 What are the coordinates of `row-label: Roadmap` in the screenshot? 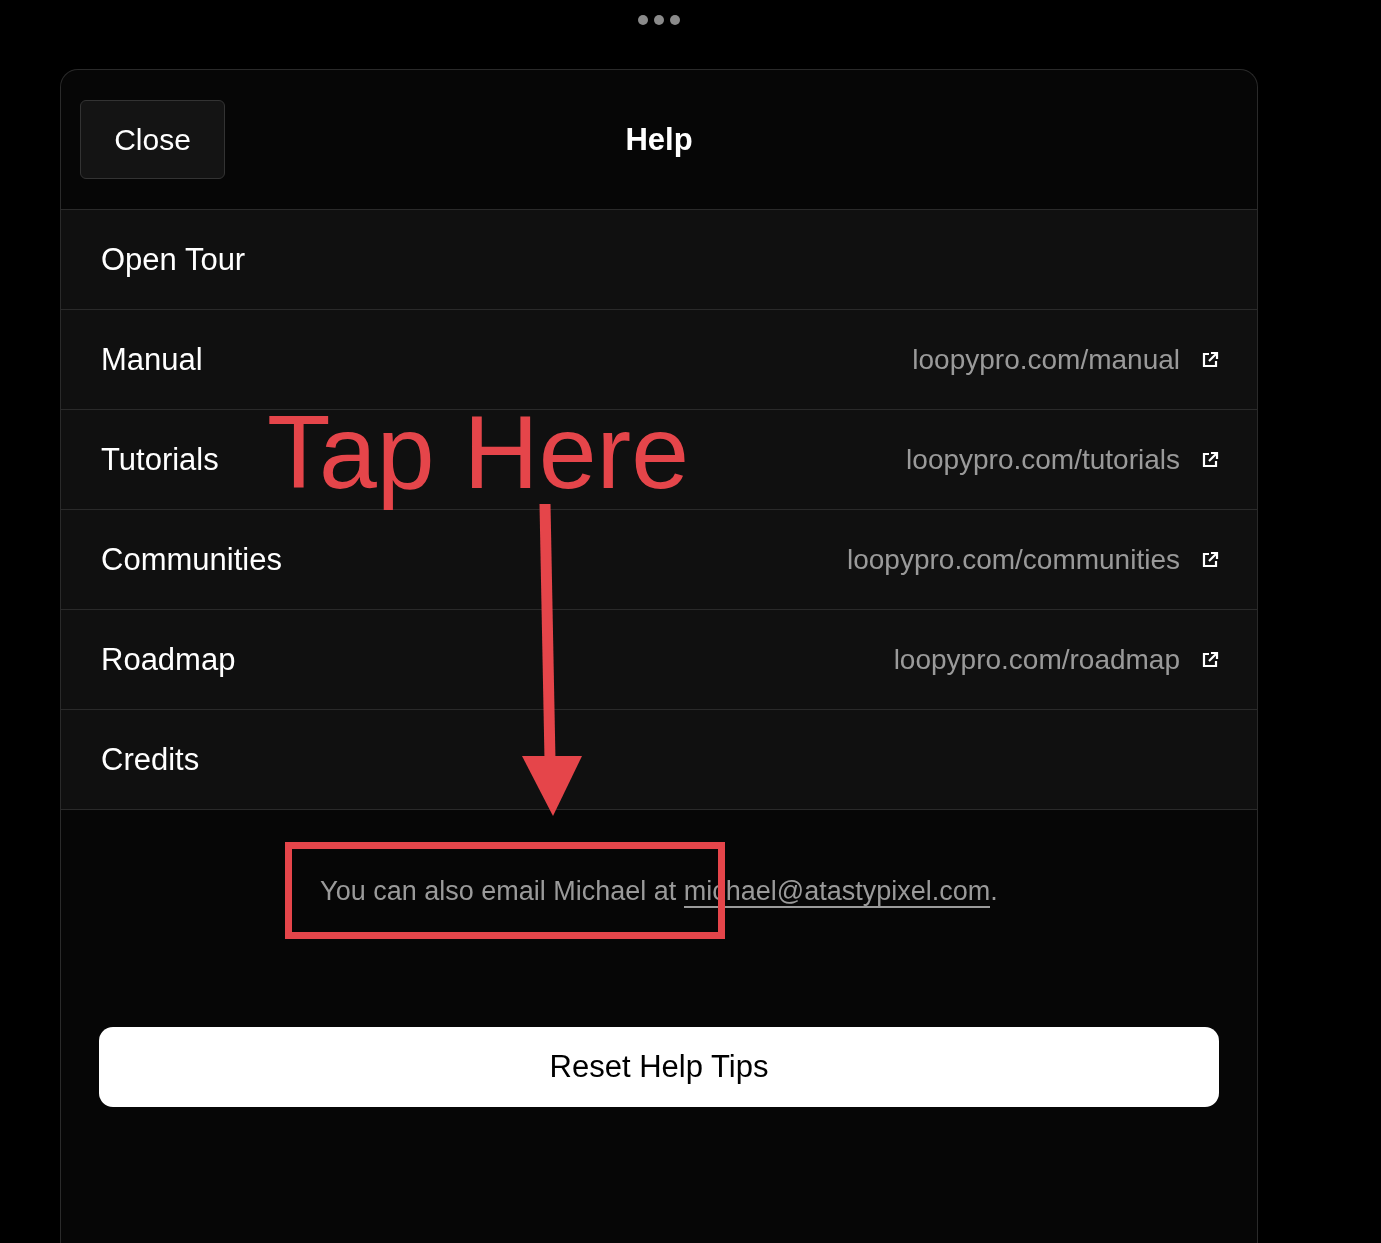 It's located at (168, 659).